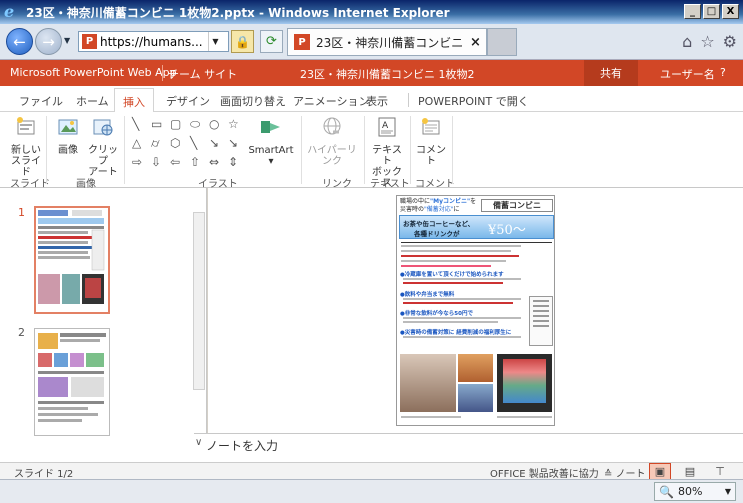 The image size is (743, 503). What do you see at coordinates (72, 377) in the screenshot?
I see `thumbnail-2-preview` at bounding box center [72, 377].